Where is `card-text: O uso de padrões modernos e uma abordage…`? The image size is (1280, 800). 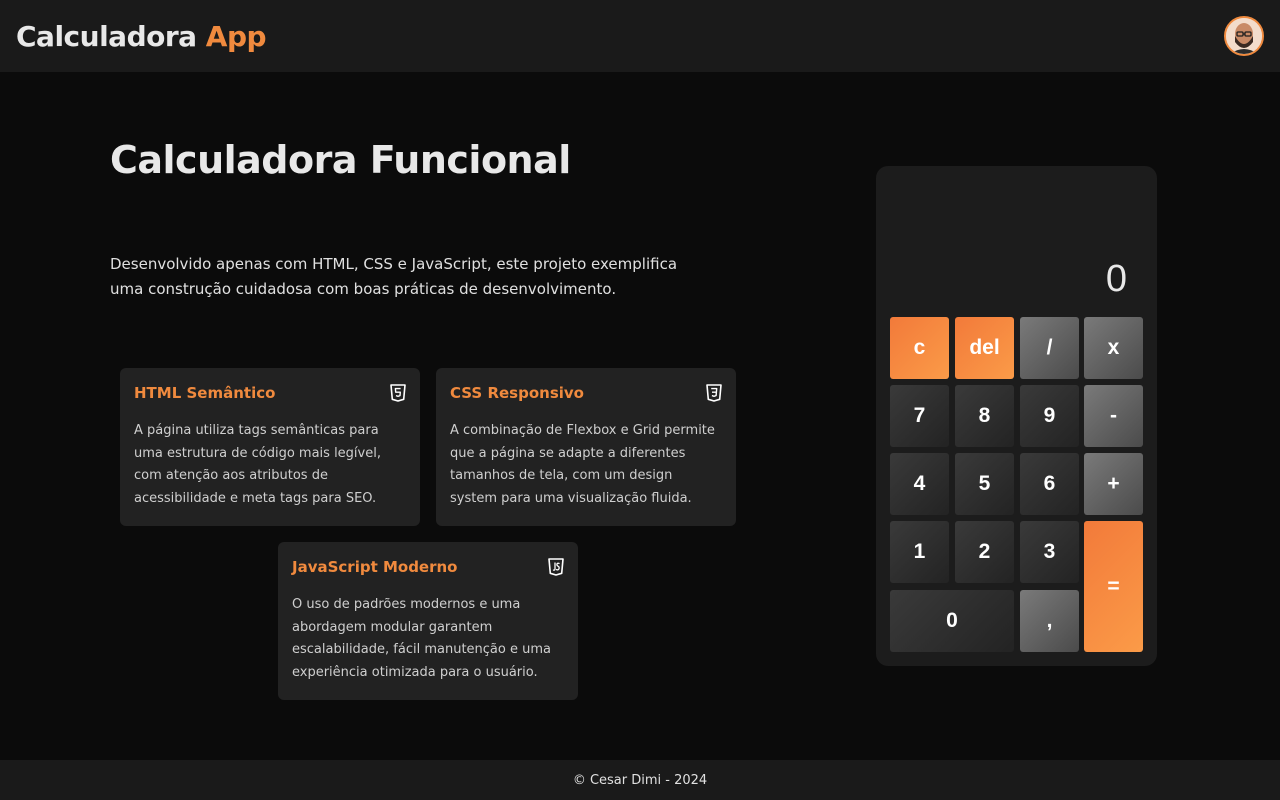
card-text: O uso de padrões modernos e uma abordage… is located at coordinates (421, 638).